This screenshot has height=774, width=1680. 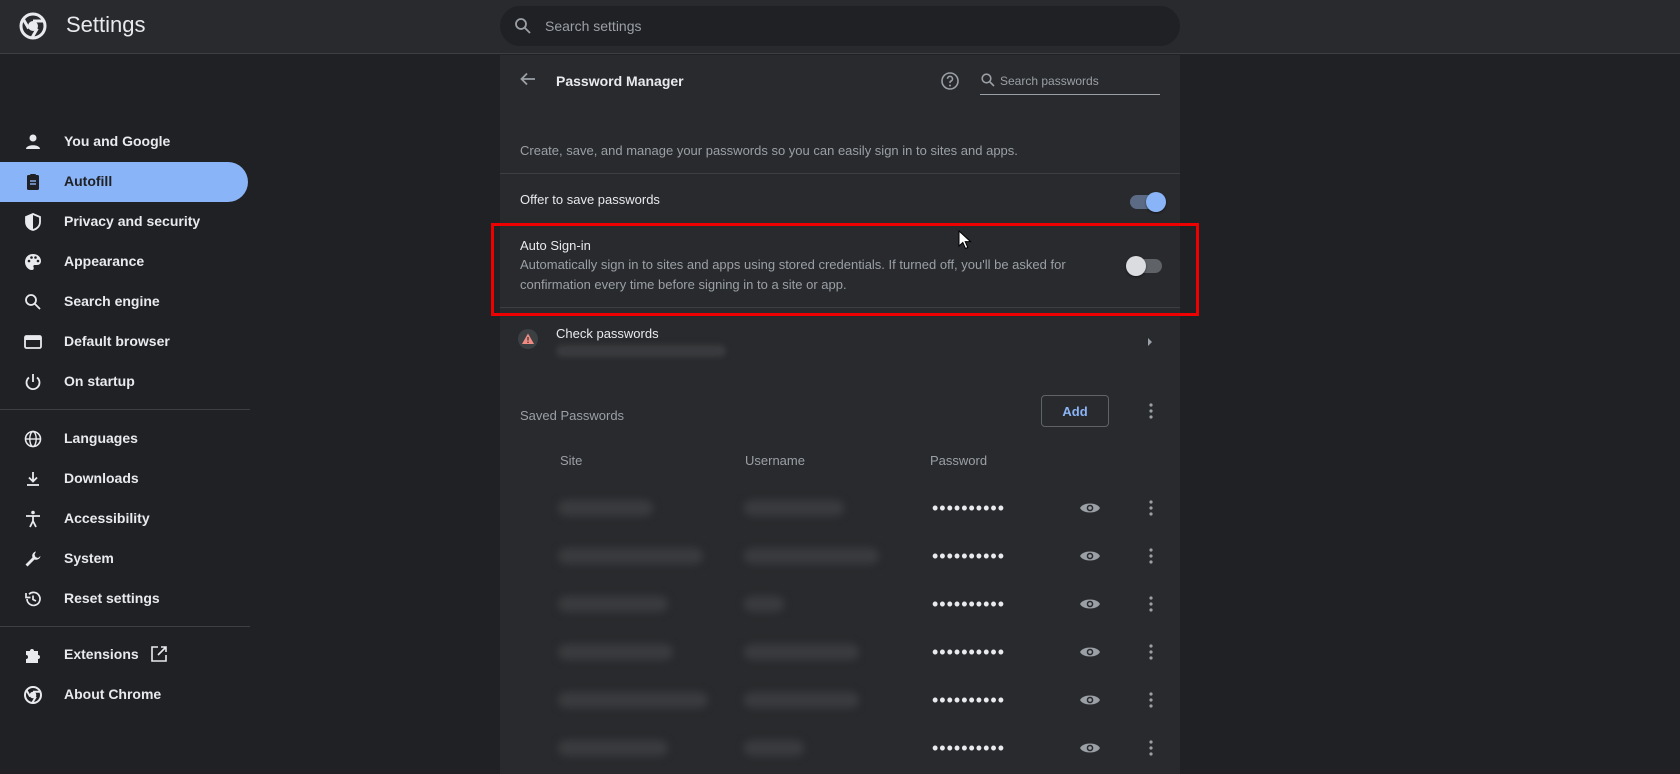 What do you see at coordinates (33, 342) in the screenshot?
I see `browser-window-icon` at bounding box center [33, 342].